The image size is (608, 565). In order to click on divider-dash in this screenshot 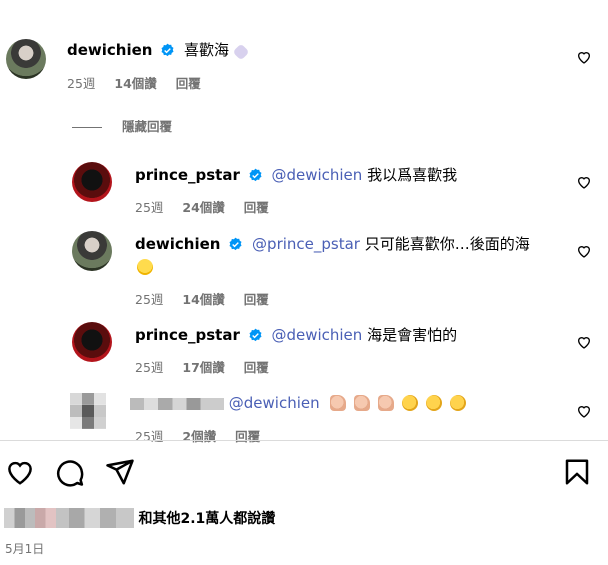, I will do `click(87, 127)`.